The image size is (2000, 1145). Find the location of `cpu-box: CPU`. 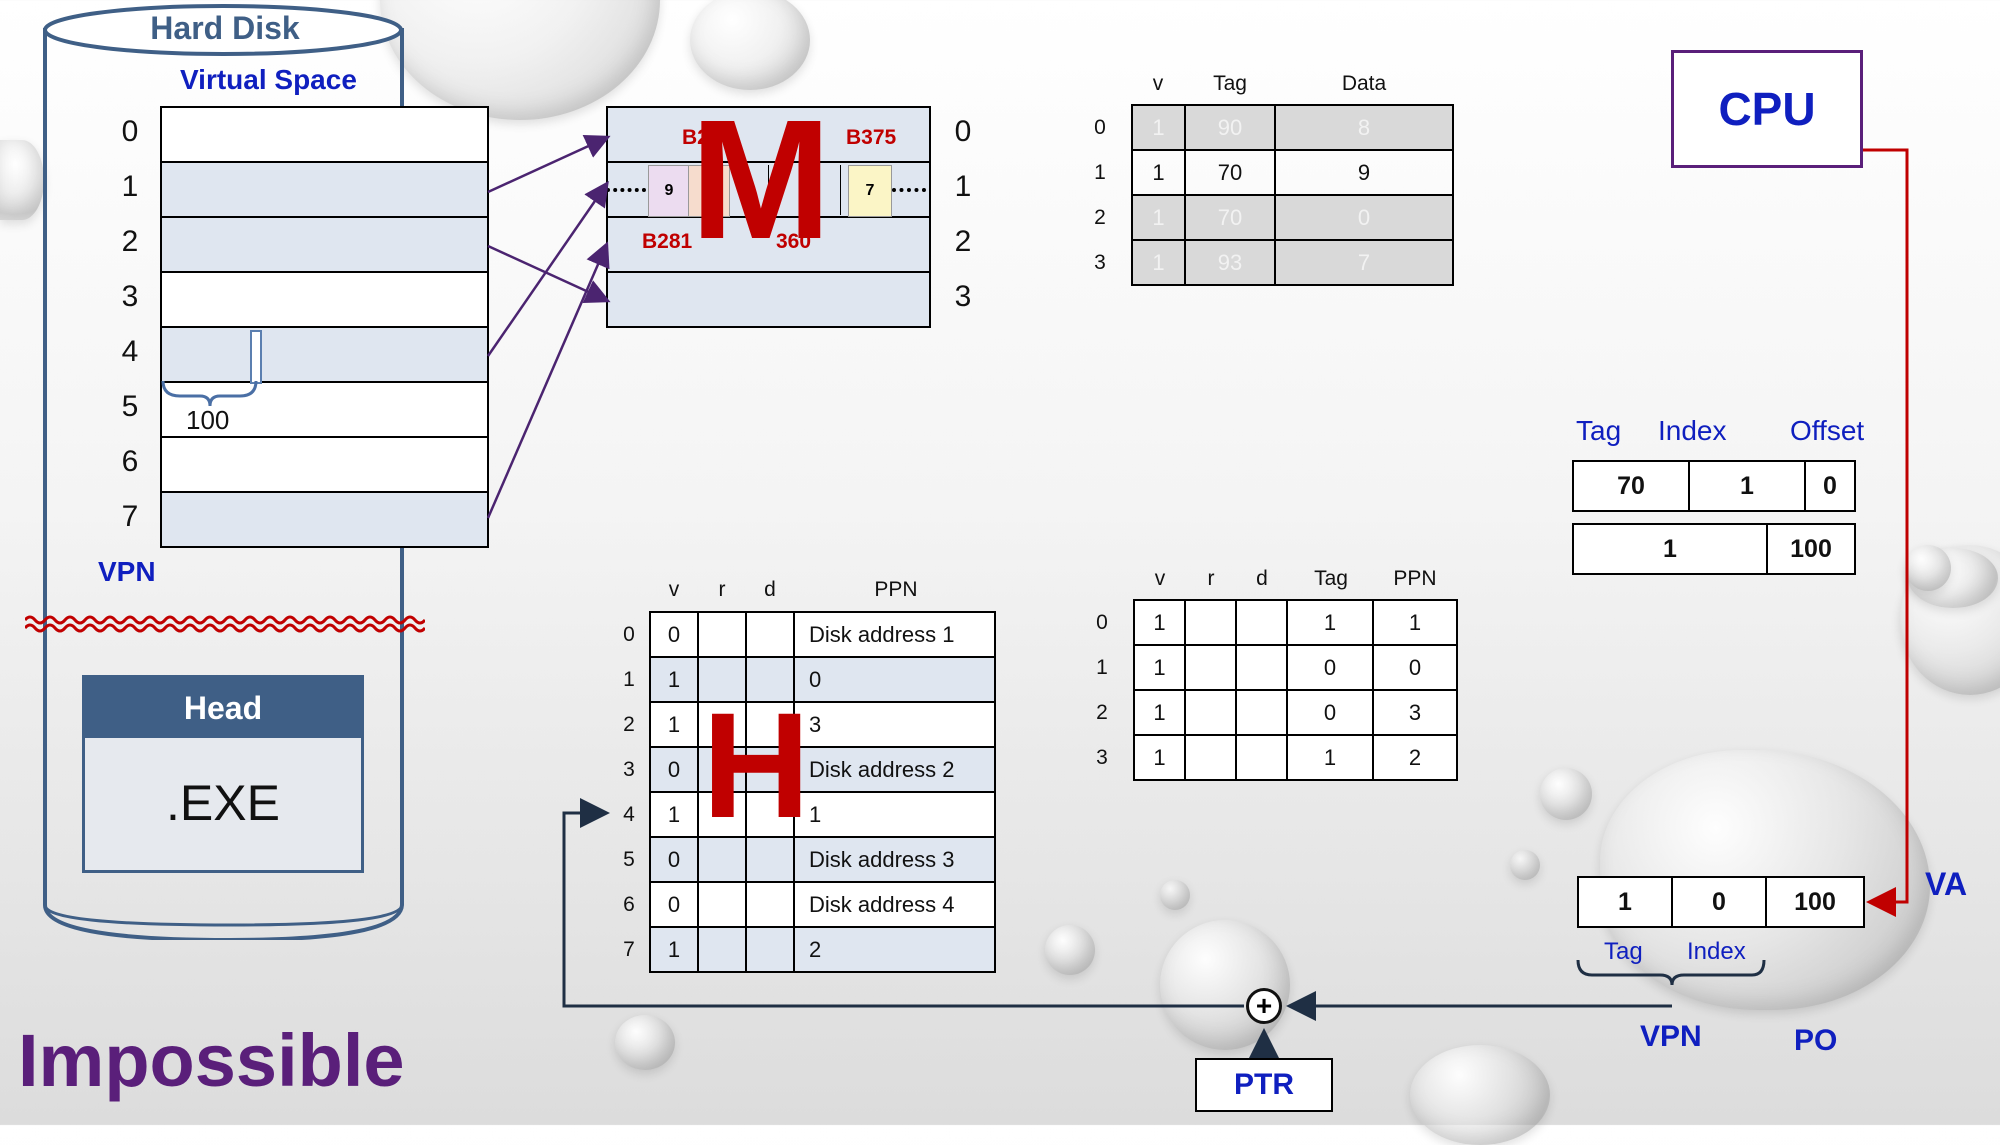

cpu-box: CPU is located at coordinates (1767, 109).